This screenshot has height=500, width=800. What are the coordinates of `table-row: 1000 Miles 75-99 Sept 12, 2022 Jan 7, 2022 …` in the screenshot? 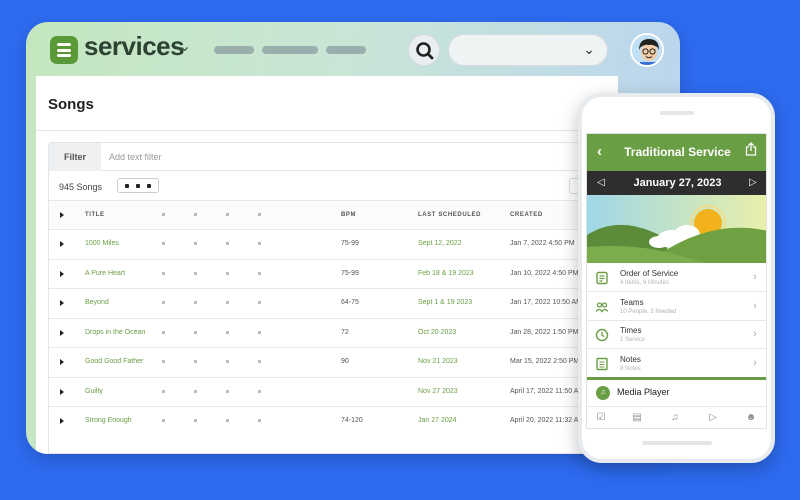 It's located at (333, 243).